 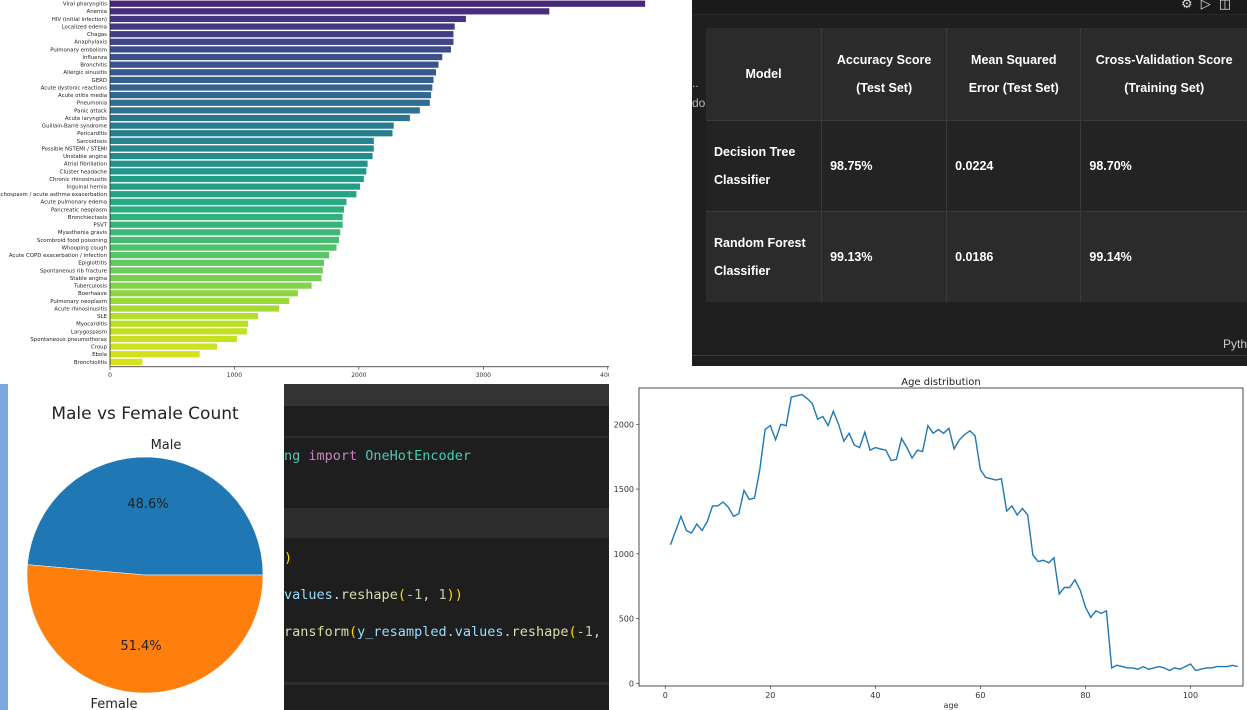 What do you see at coordinates (699, 103) in the screenshot?
I see `side-fragment: do` at bounding box center [699, 103].